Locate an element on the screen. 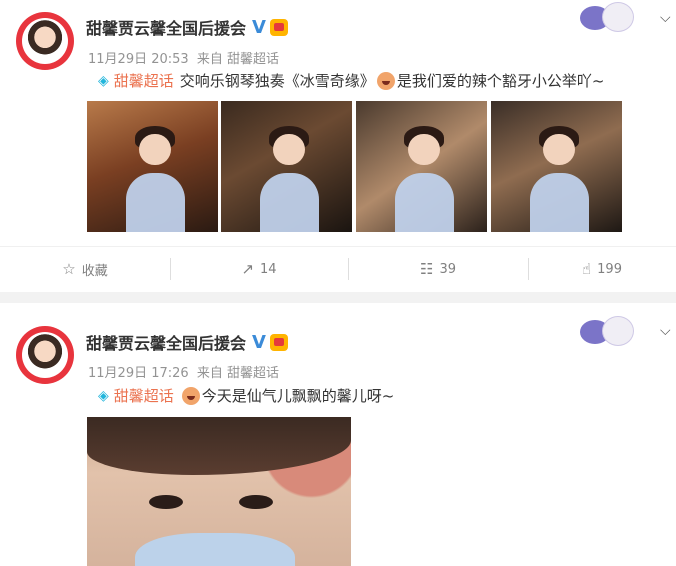  repost-count: 14 is located at coordinates (268, 269).